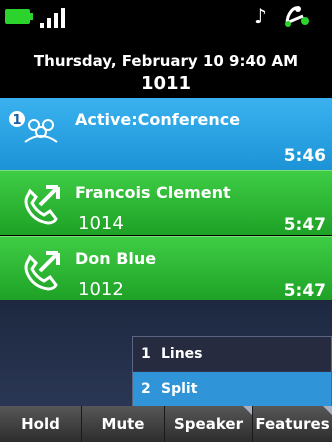  What do you see at coordinates (297, 16) in the screenshot?
I see `headset-icon` at bounding box center [297, 16].